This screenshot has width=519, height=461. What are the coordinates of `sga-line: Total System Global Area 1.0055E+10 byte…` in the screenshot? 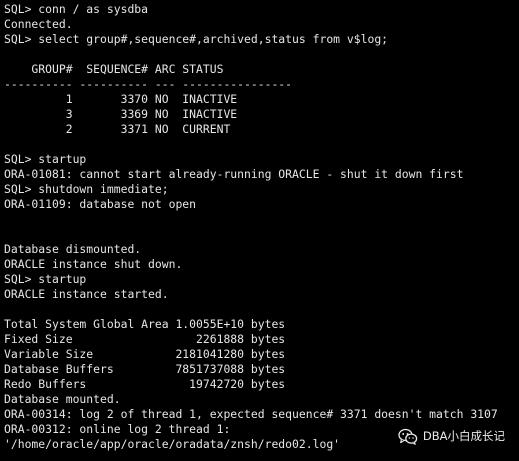 It's located at (145, 324).